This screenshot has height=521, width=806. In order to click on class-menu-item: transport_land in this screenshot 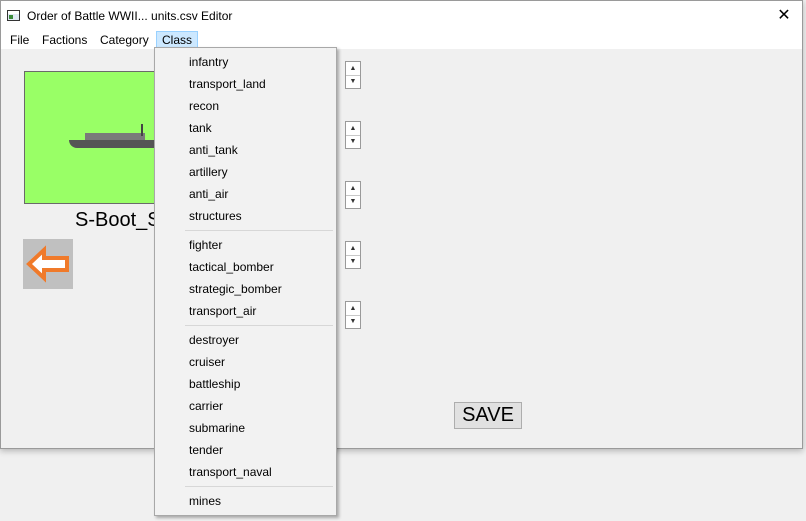, I will do `click(227, 84)`.